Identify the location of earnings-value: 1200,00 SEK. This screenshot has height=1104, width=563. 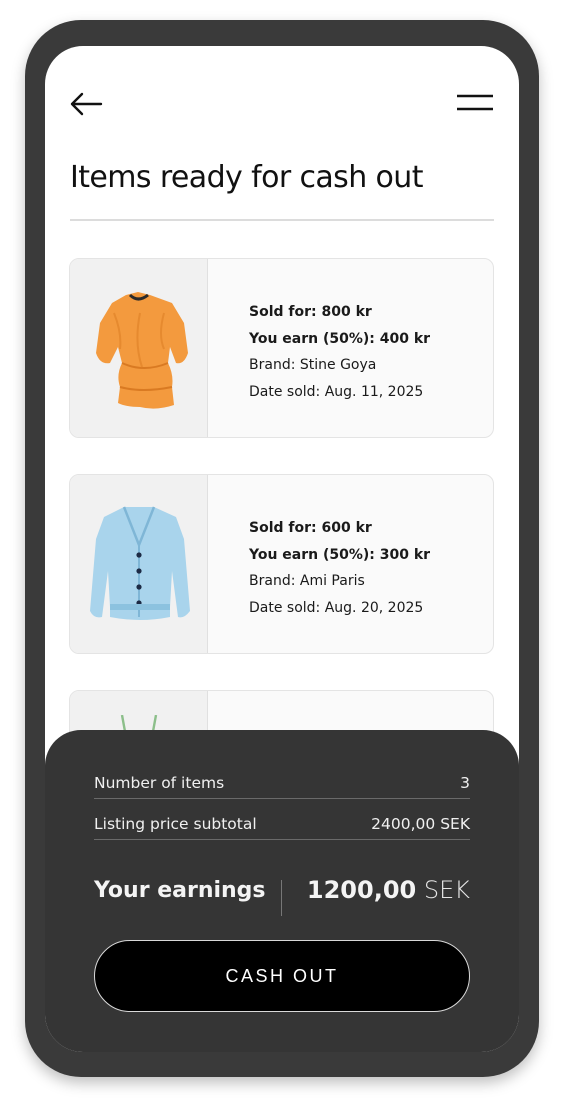
(388, 890).